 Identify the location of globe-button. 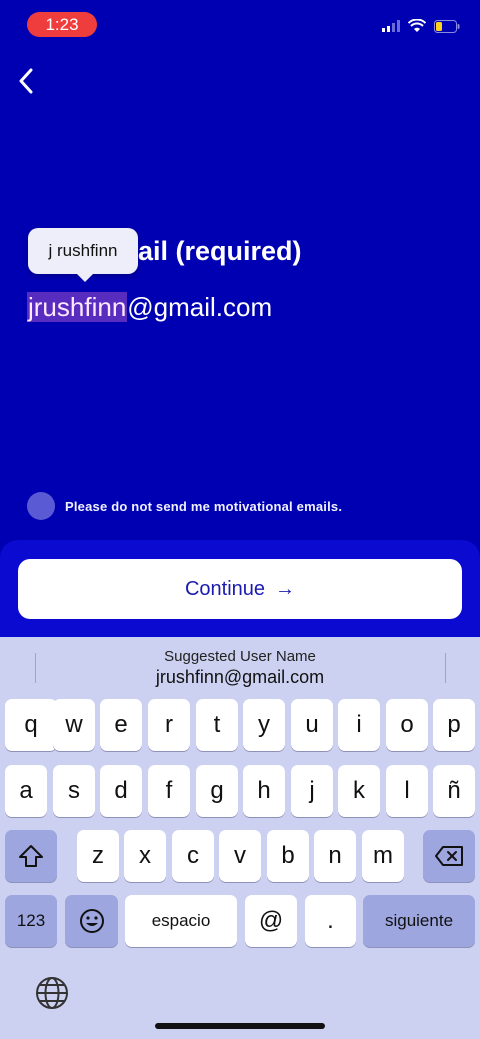
(53, 994).